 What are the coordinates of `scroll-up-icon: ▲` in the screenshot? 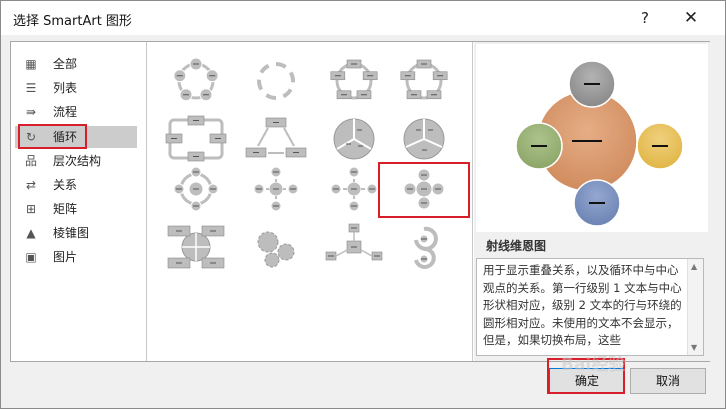 It's located at (694, 266).